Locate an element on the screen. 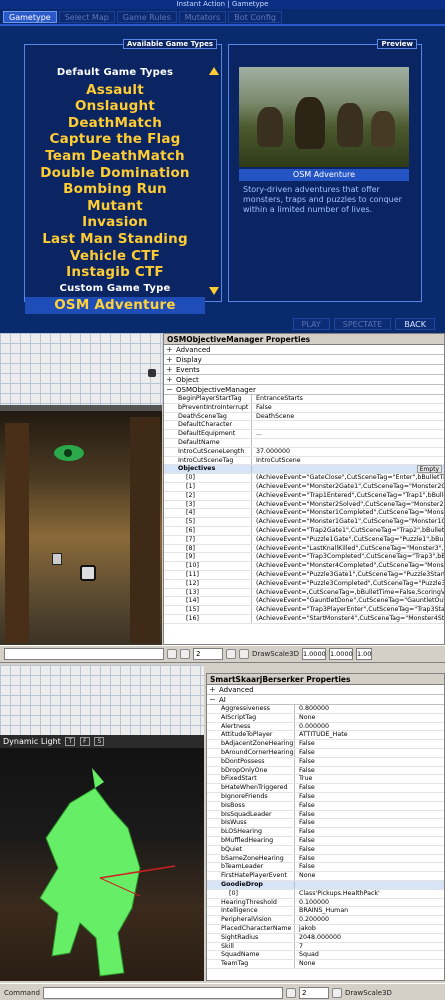 The height and width of the screenshot is (1000, 445). property-value: None is located at coordinates (369, 718).